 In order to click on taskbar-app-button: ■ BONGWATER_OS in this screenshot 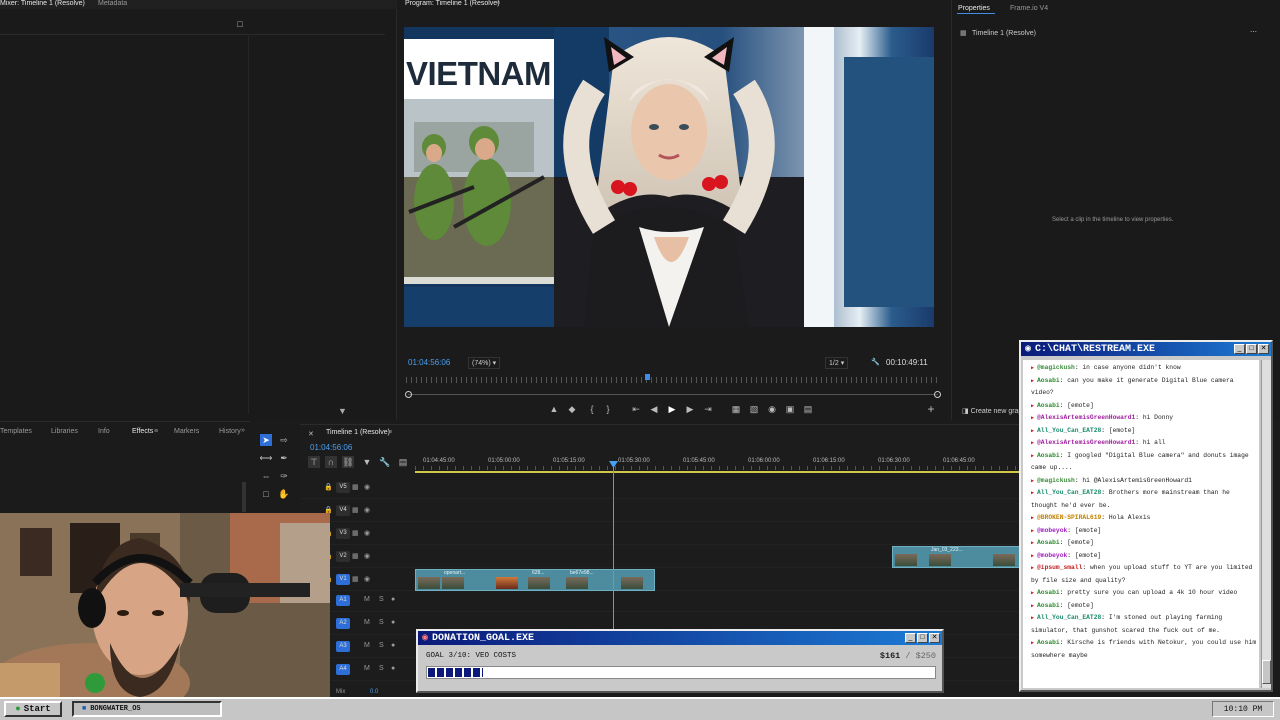, I will do `click(147, 709)`.